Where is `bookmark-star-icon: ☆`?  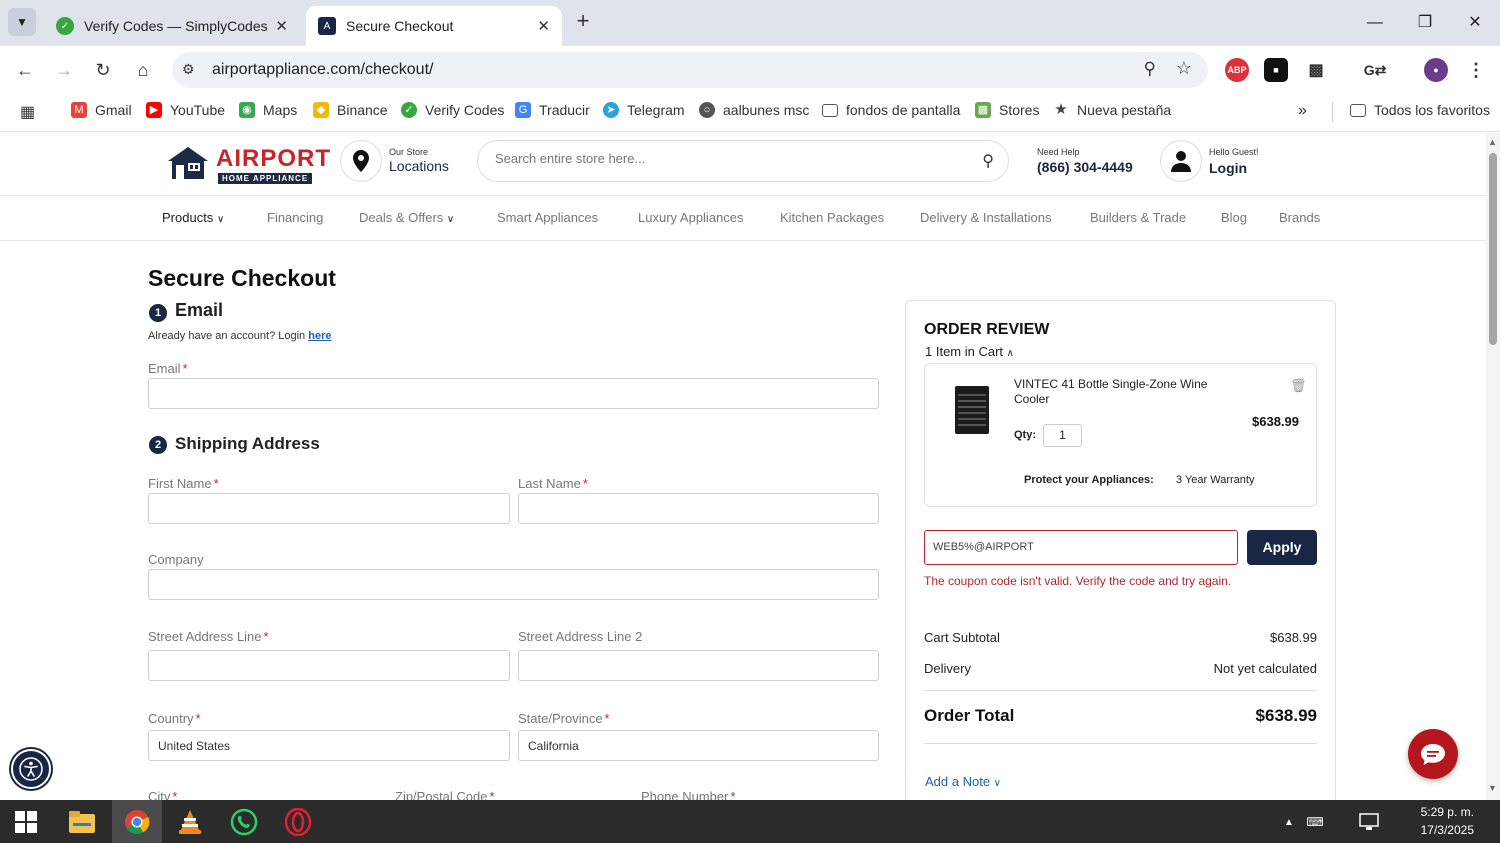 bookmark-star-icon: ☆ is located at coordinates (1184, 68).